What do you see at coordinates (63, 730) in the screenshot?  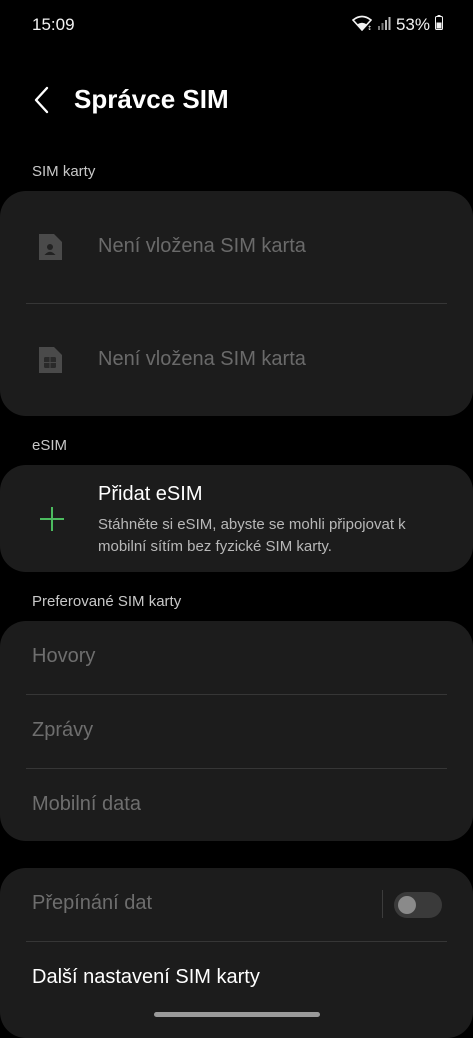 I see `preferred-messages-label: Zprávy` at bounding box center [63, 730].